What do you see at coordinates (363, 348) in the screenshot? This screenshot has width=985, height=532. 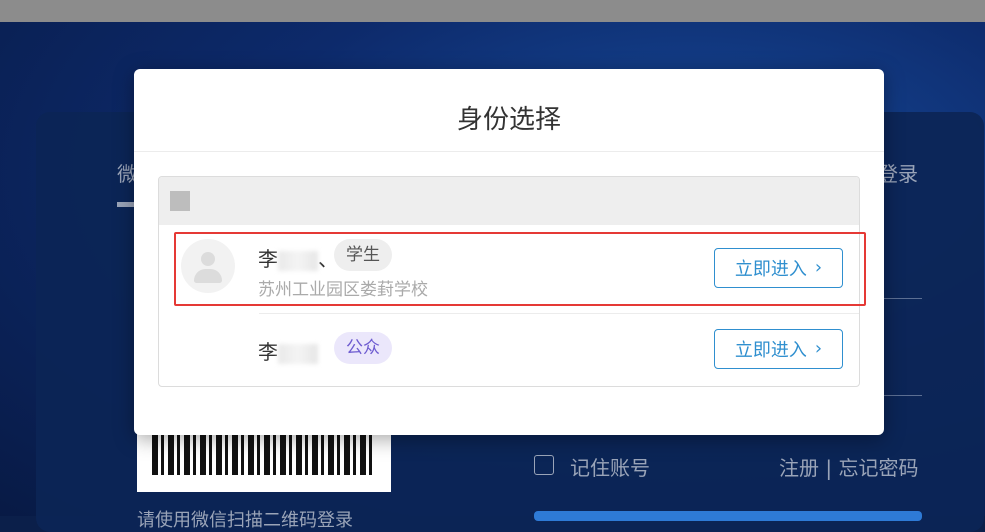 I see `role-badge-public: 公众` at bounding box center [363, 348].